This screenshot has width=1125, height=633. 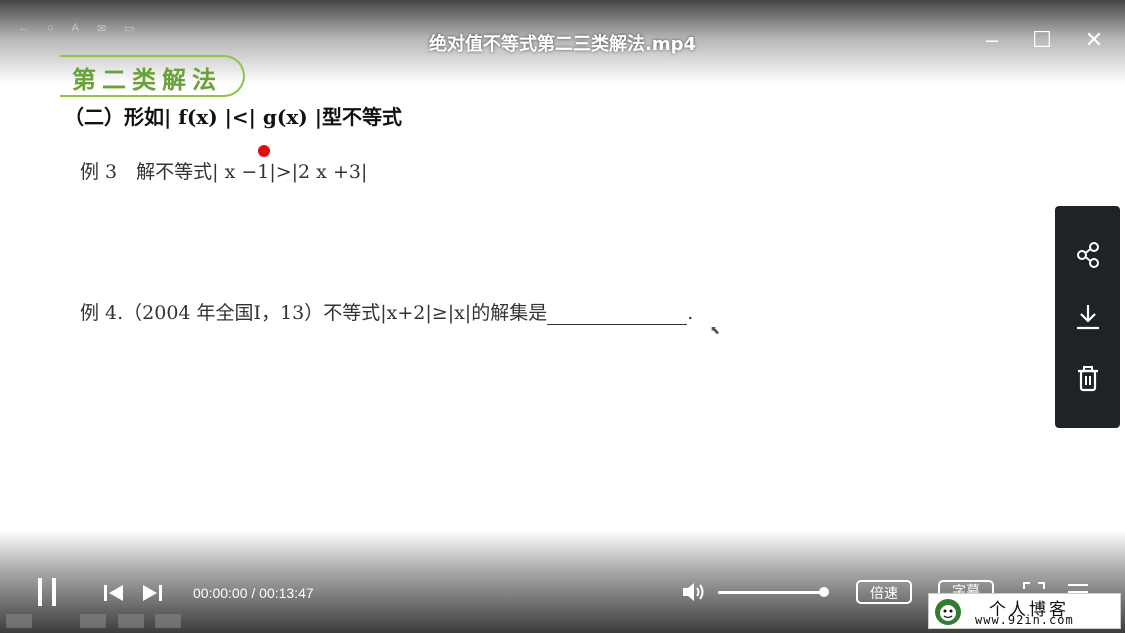 I want to click on download-icon, so click(x=1088, y=317).